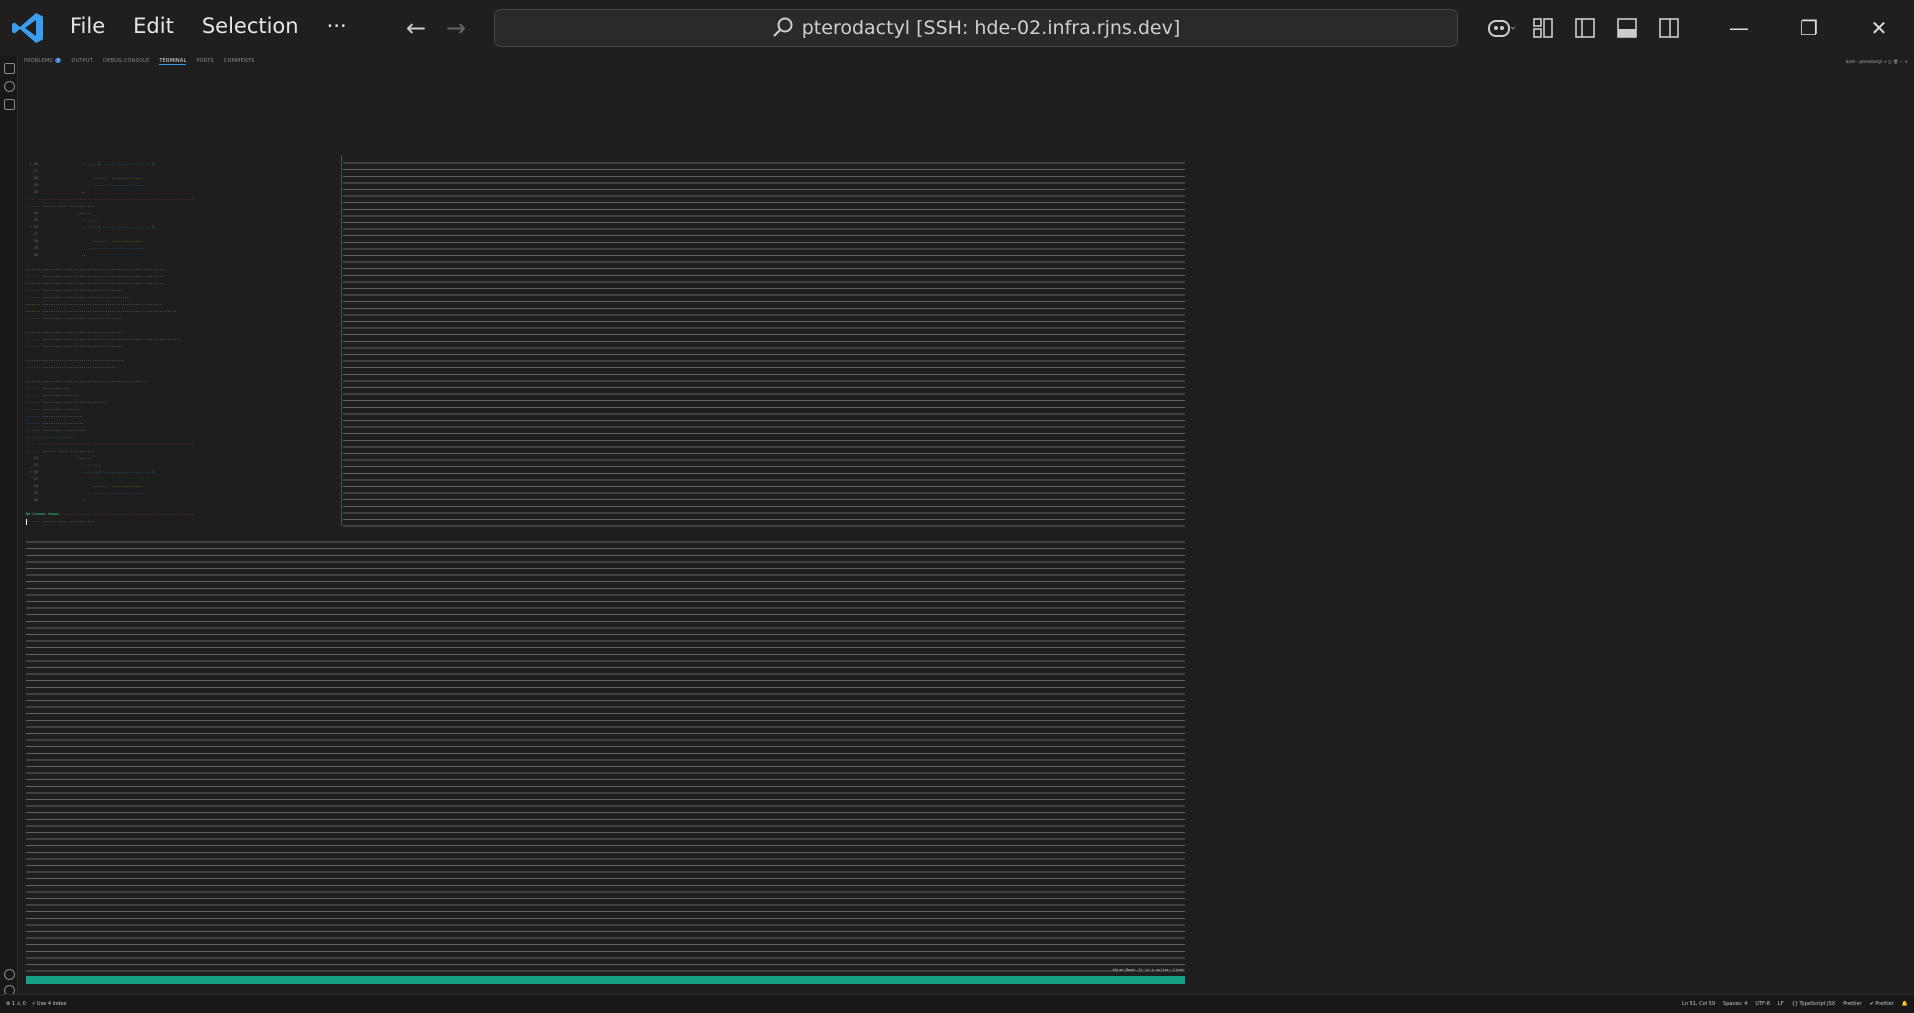  I want to click on language-mode: {} TypeScript JSX, so click(1814, 1004).